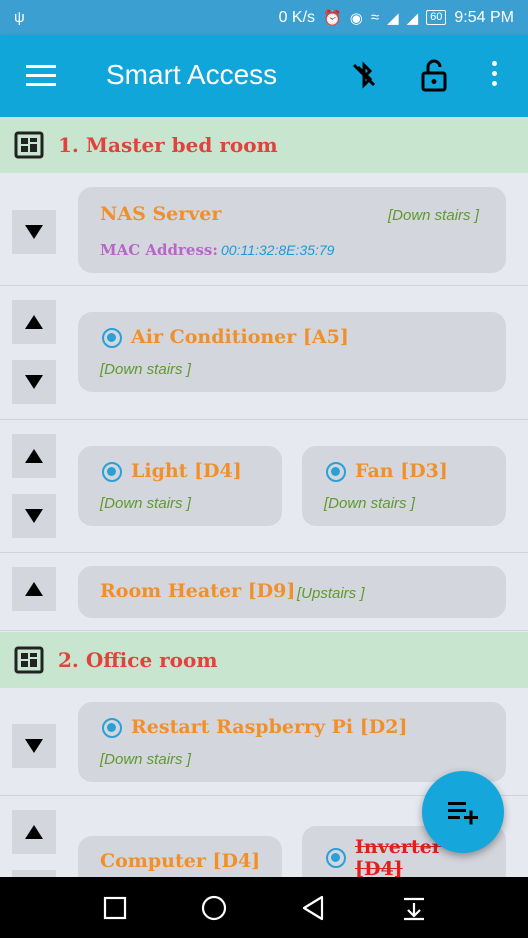 The image size is (528, 938). What do you see at coordinates (331, 593) in the screenshot?
I see `device-location: [Upstairs ]` at bounding box center [331, 593].